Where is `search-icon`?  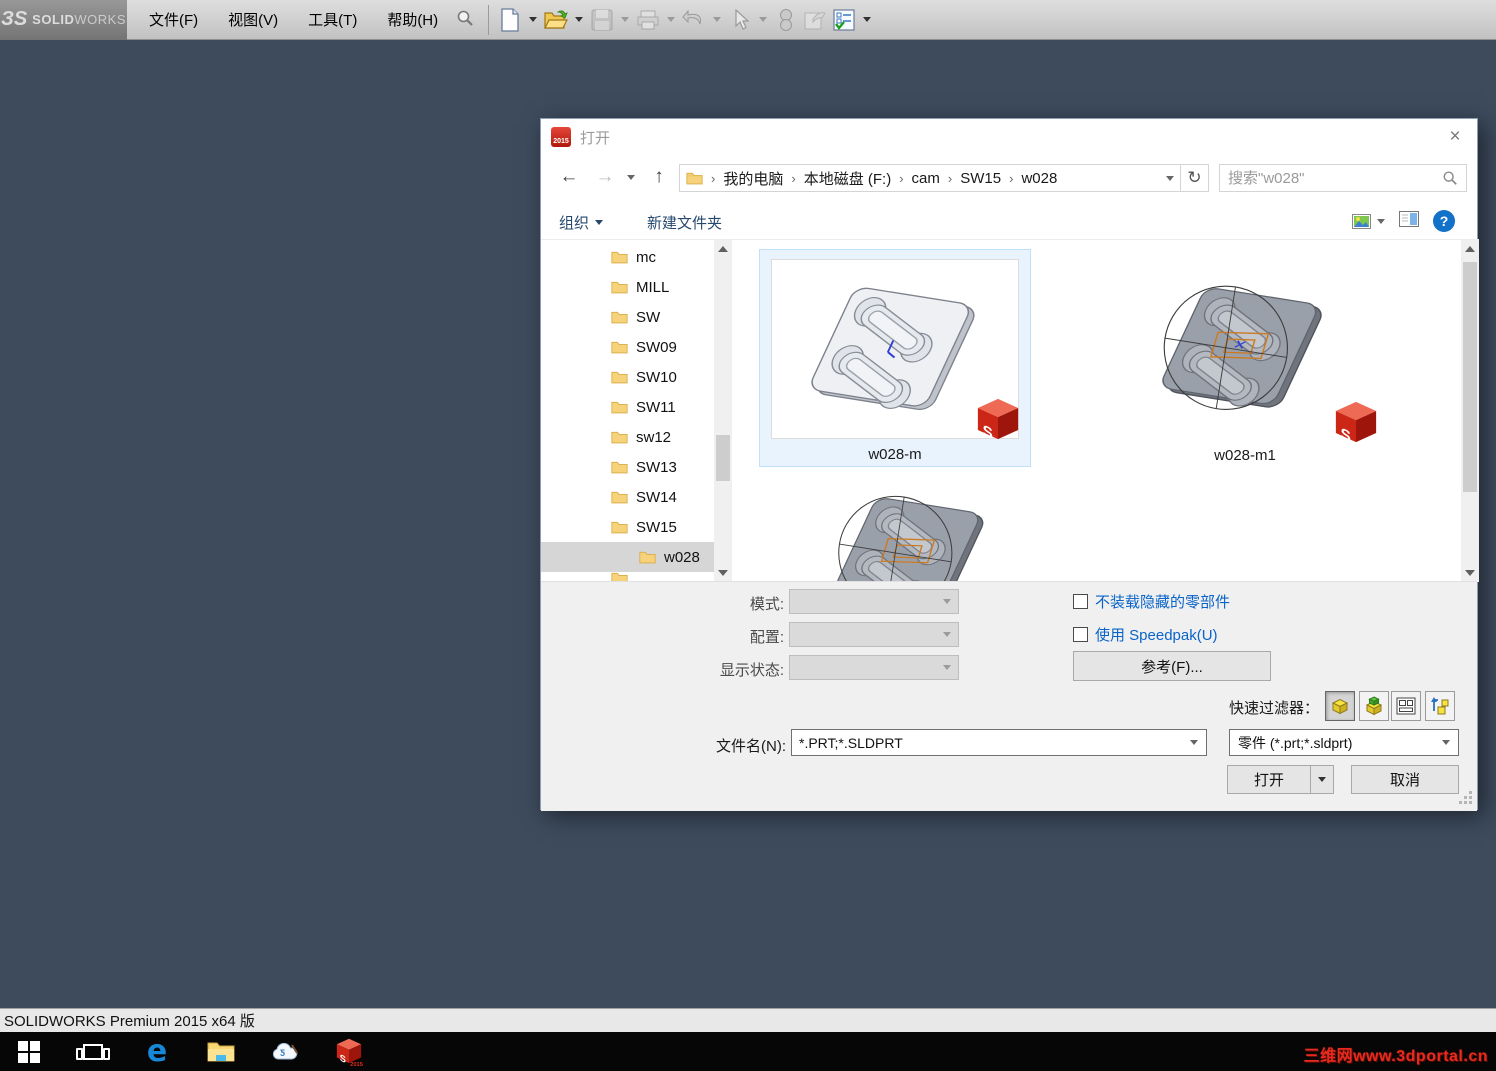
search-icon is located at coordinates (1450, 178).